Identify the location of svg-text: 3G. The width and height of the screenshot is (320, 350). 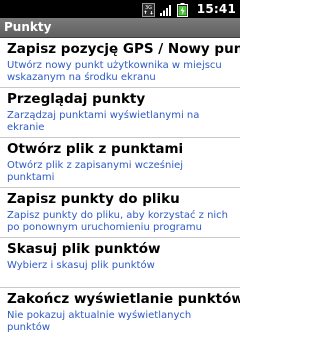
(148, 8).